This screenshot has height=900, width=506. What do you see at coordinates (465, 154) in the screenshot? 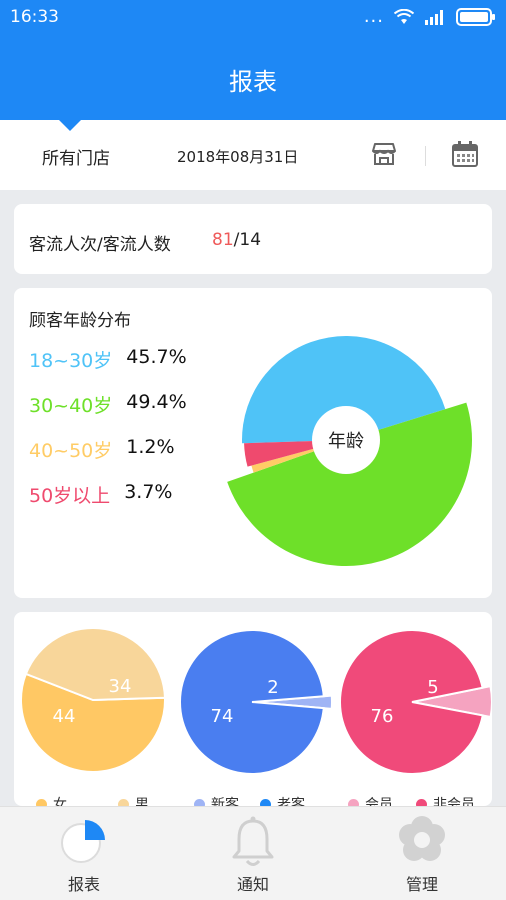
I see `calendar-icon` at bounding box center [465, 154].